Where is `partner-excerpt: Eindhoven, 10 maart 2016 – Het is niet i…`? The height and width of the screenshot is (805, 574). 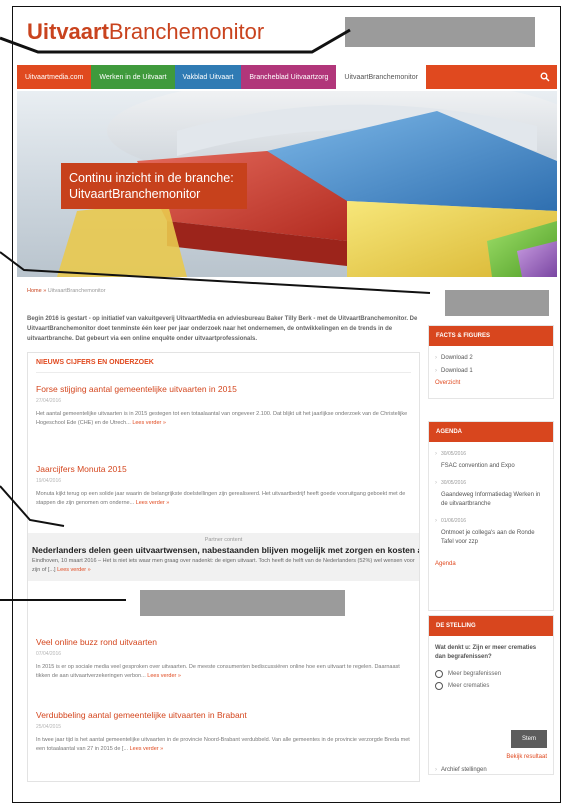 partner-excerpt: Eindhoven, 10 maart 2016 – Het is niet i… is located at coordinates (223, 565).